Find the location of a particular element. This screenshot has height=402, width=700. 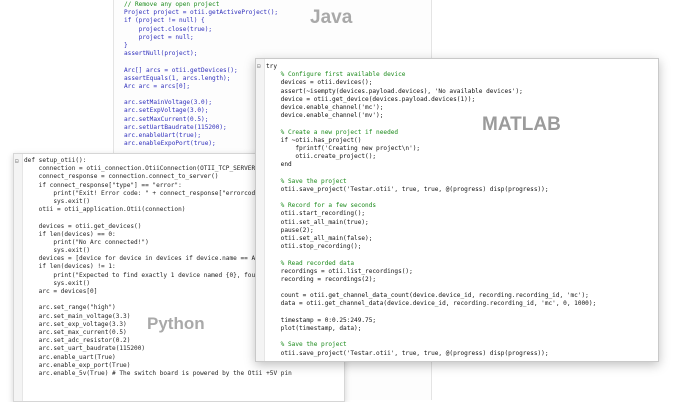

matlab-code-line: % Read recorded data is located at coordinates (310, 263).